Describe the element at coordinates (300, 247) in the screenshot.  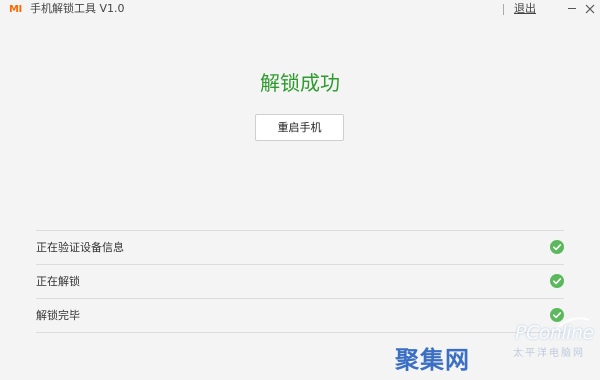
I see `step-row: 正在验证设备信息` at that location.